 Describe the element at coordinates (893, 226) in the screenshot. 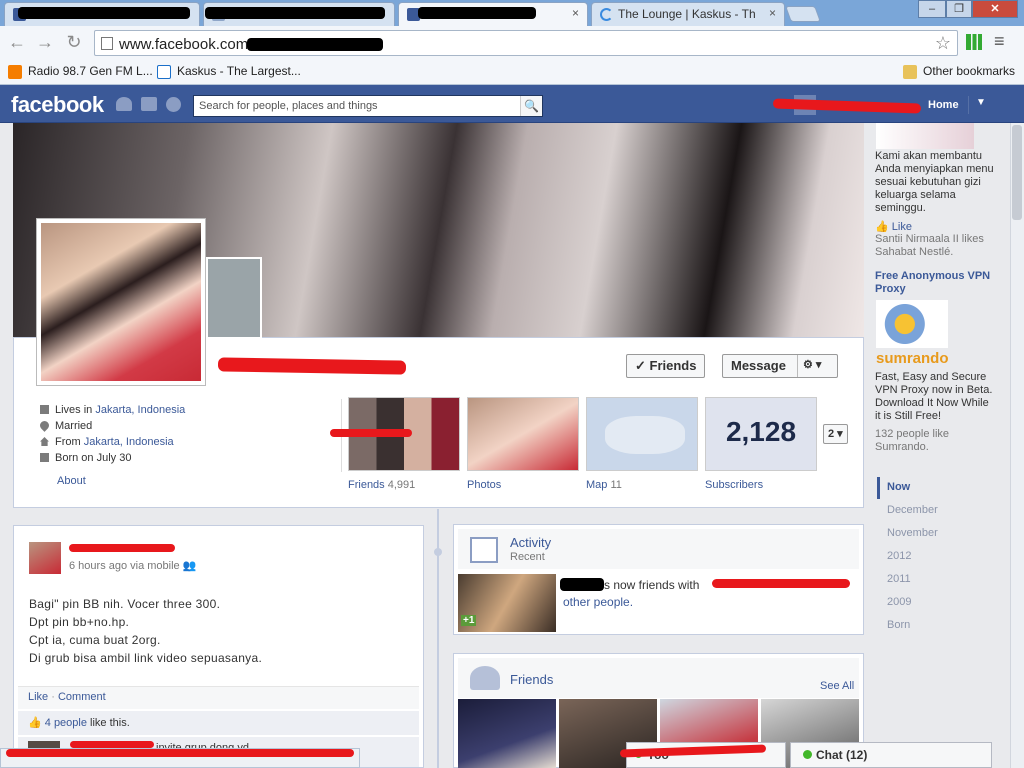

I see `ad1-like: 👍 Like` at that location.